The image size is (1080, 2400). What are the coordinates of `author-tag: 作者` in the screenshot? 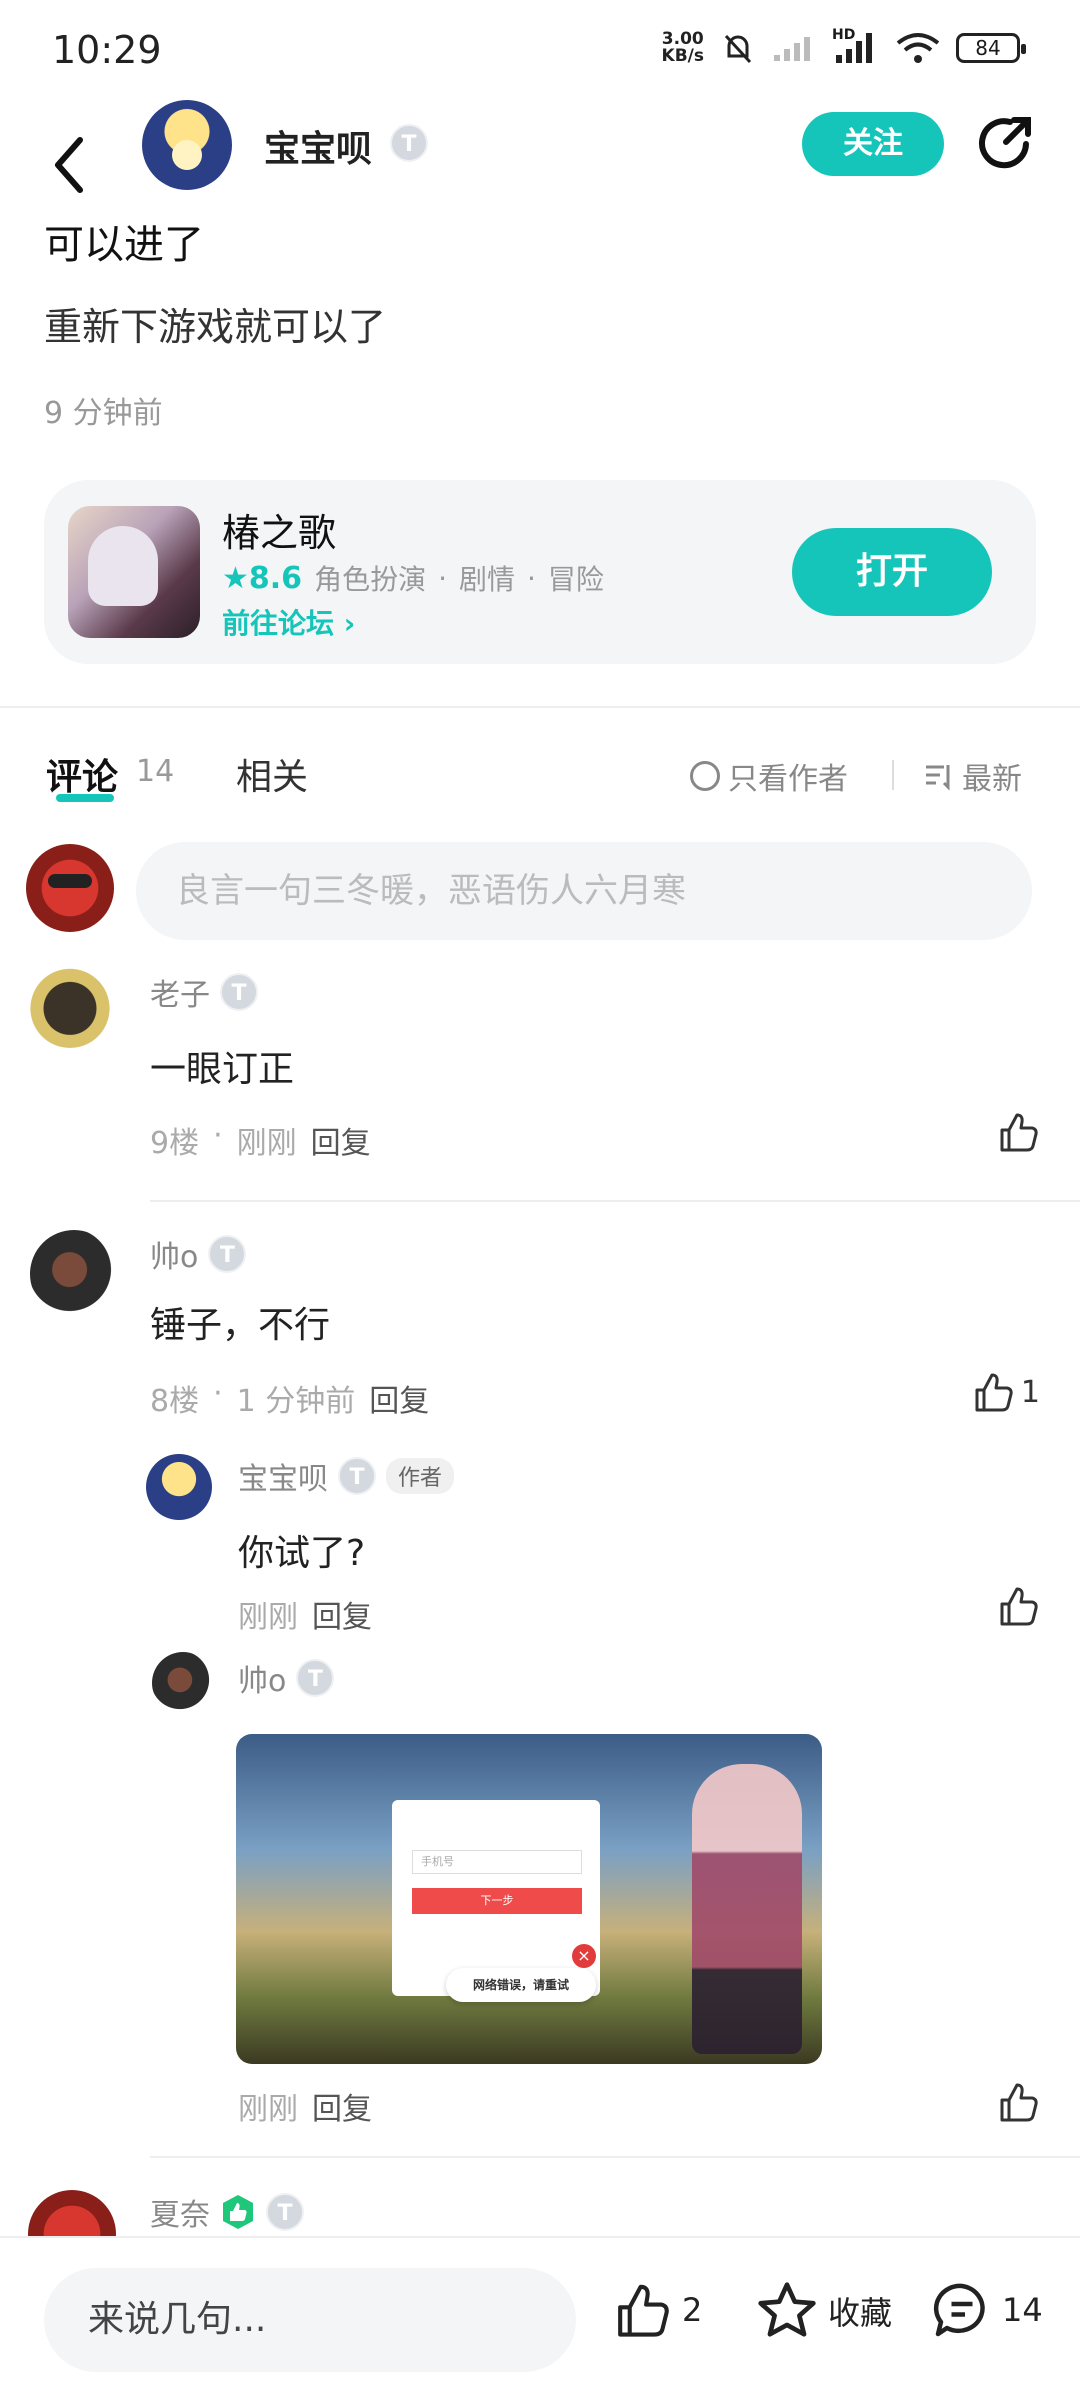 It's located at (420, 1476).